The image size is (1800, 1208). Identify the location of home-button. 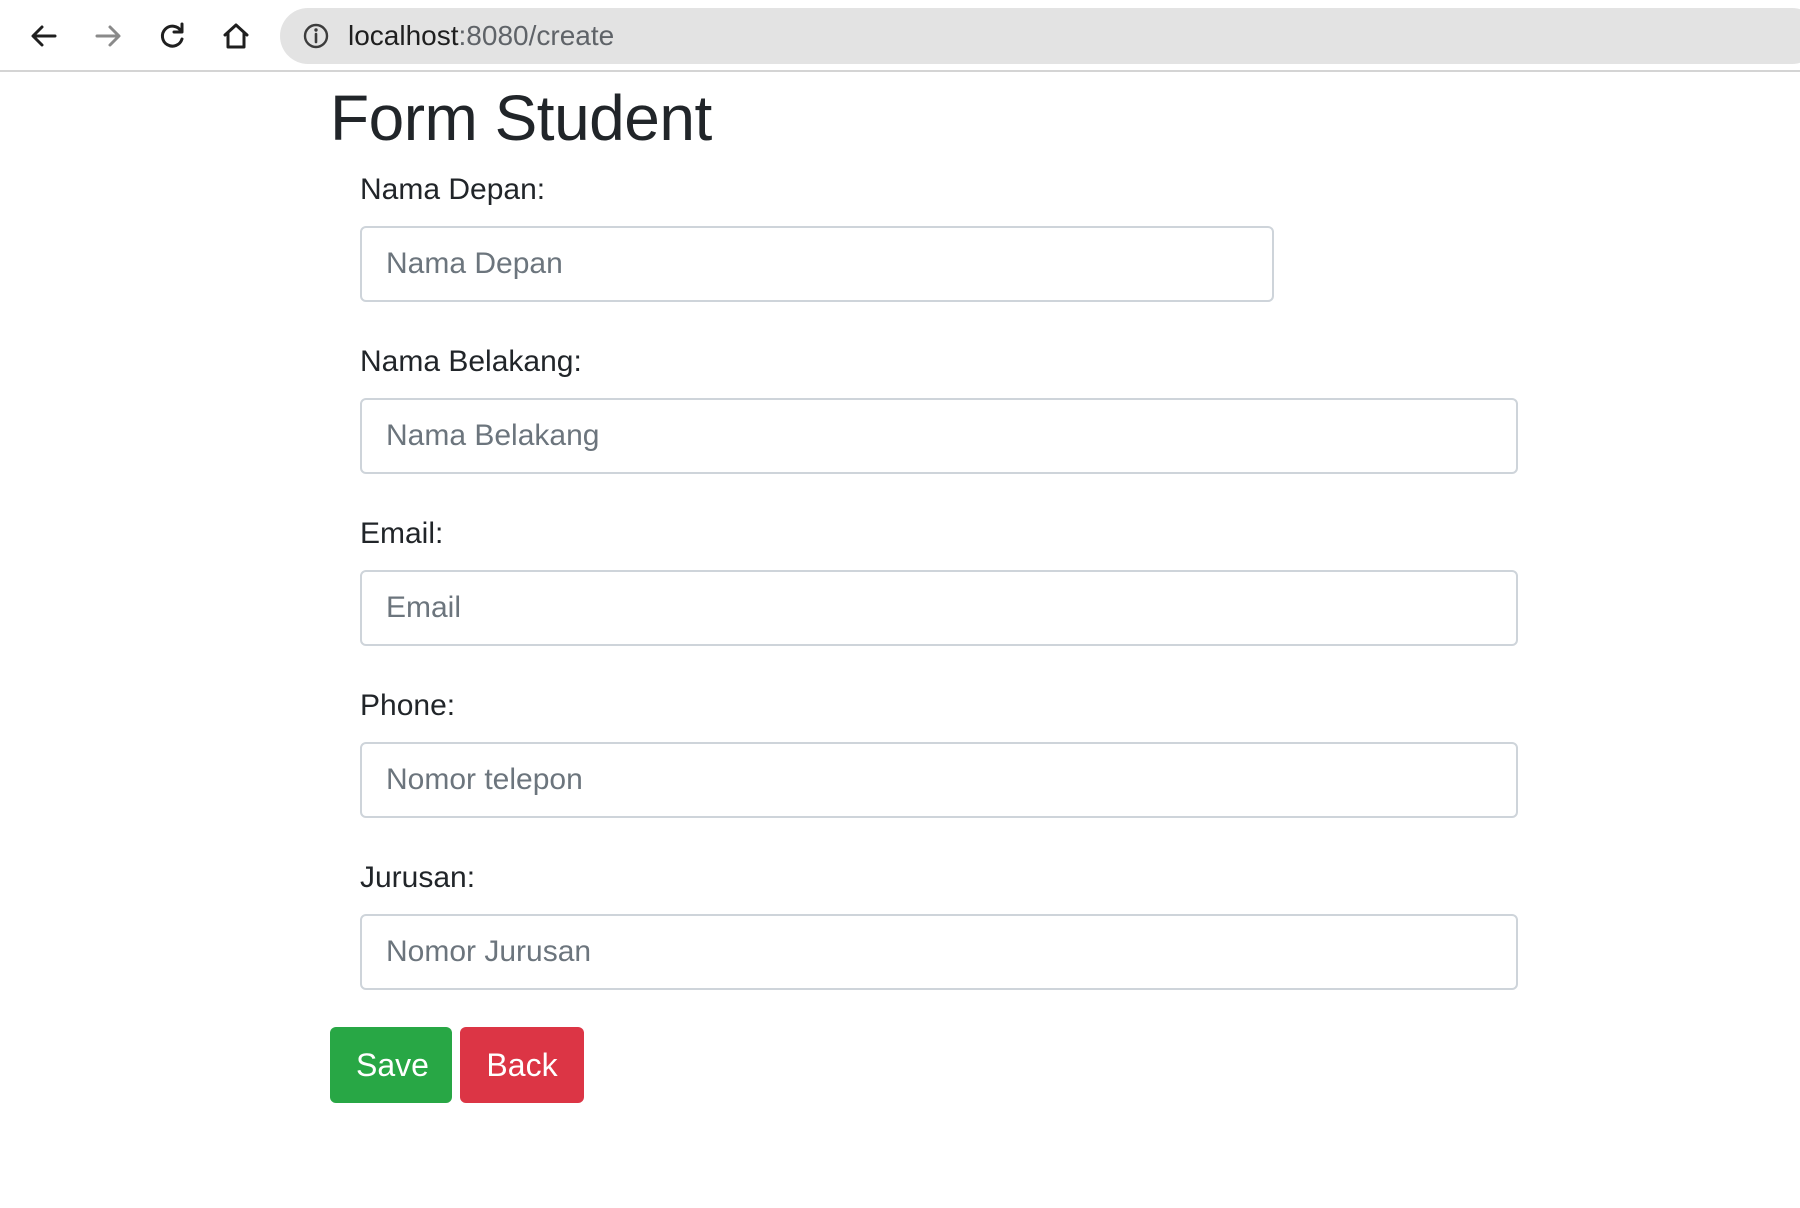
(236, 36).